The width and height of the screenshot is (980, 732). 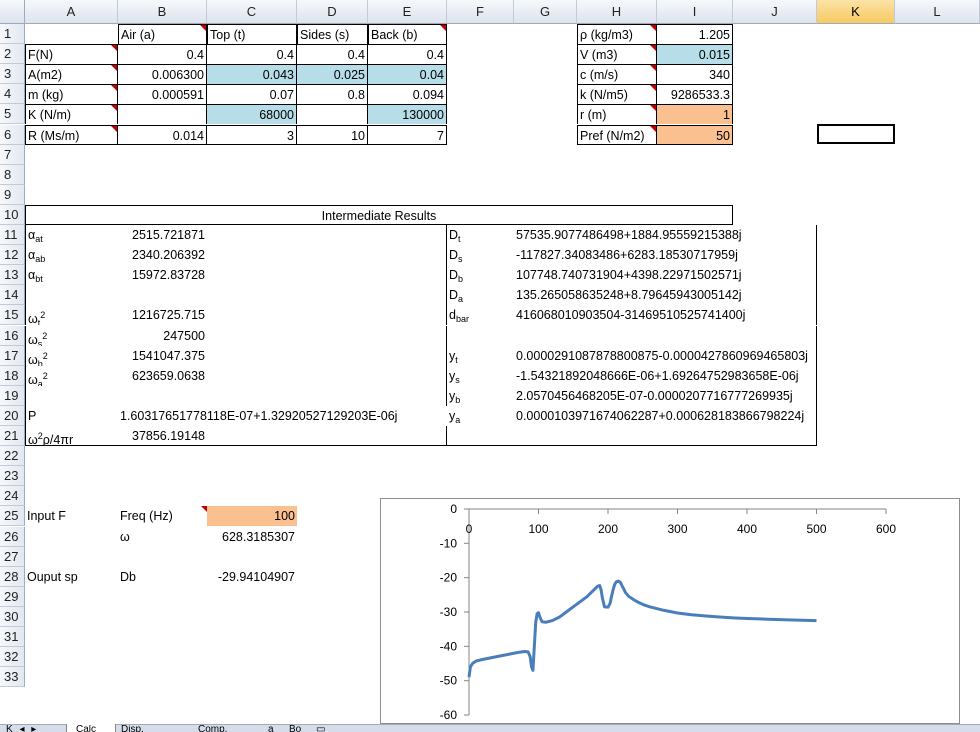 I want to click on freq-input: 100, so click(x=252, y=516).